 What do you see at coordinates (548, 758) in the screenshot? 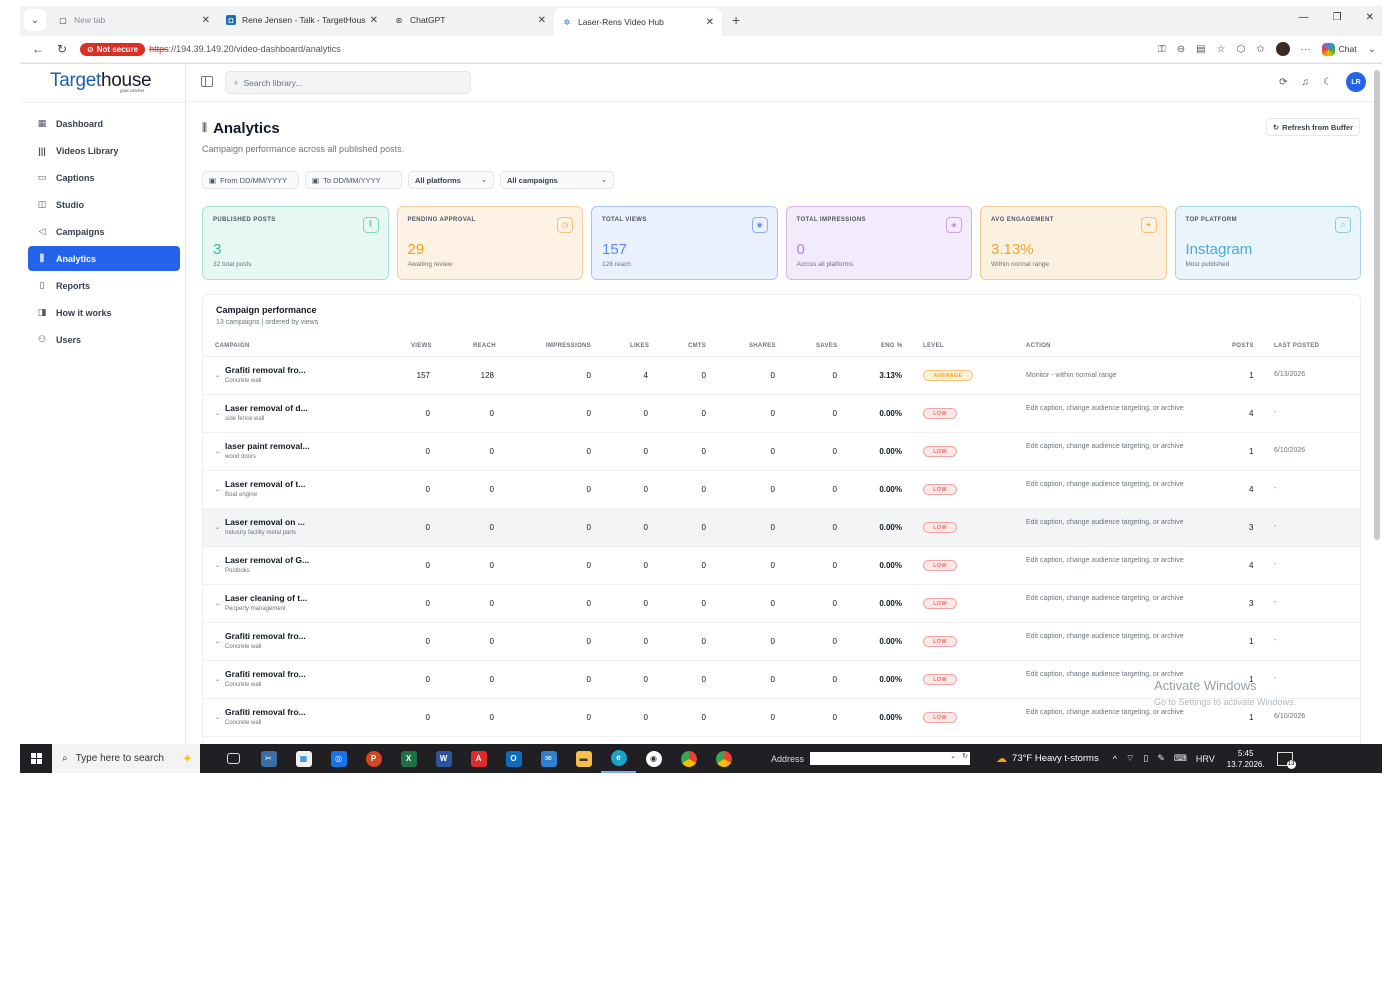
I see `mail-icon: ✉` at bounding box center [548, 758].